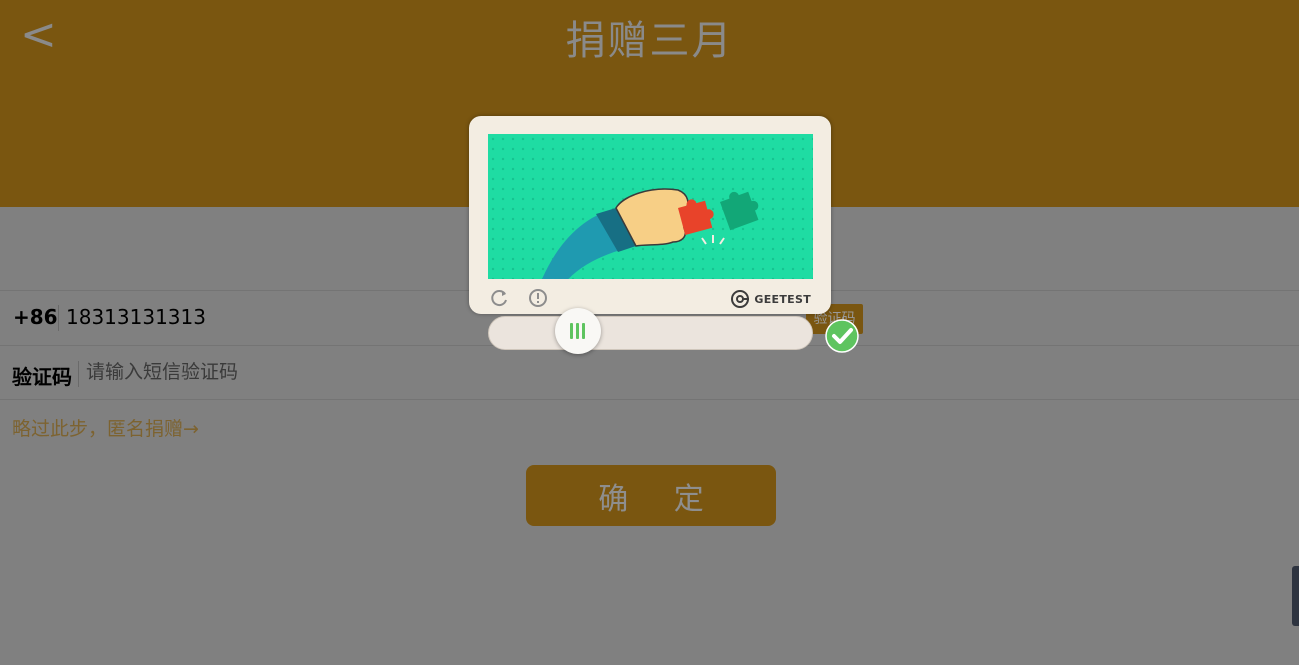 The width and height of the screenshot is (1299, 665). Describe the element at coordinates (216, 317) in the screenshot. I see `phone-input` at that location.